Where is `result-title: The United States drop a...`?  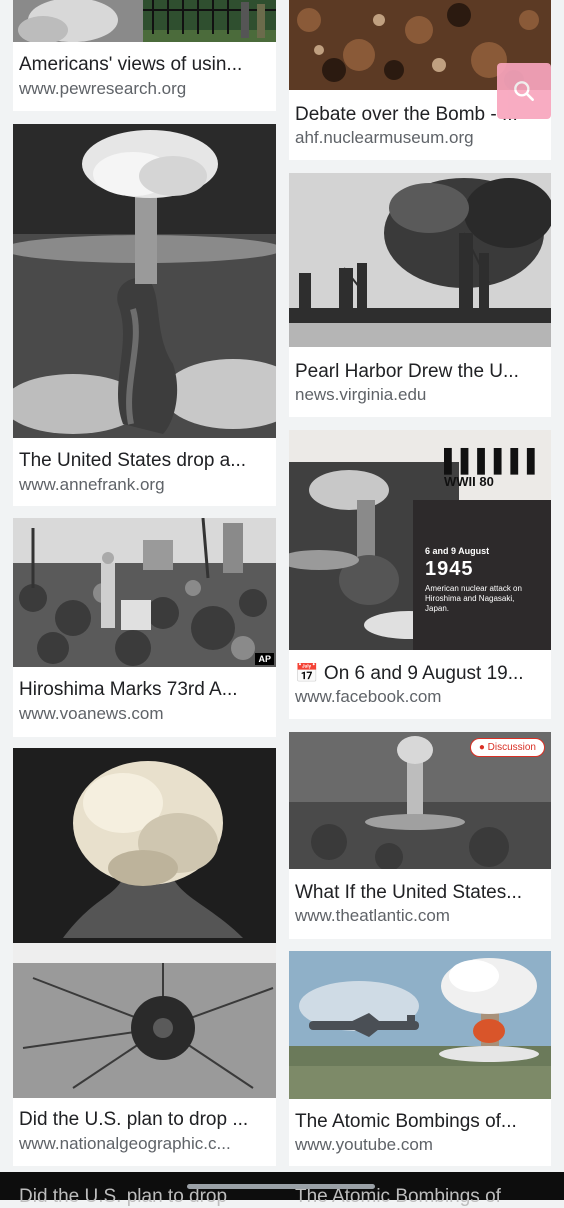 result-title: The United States drop a... is located at coordinates (133, 460).